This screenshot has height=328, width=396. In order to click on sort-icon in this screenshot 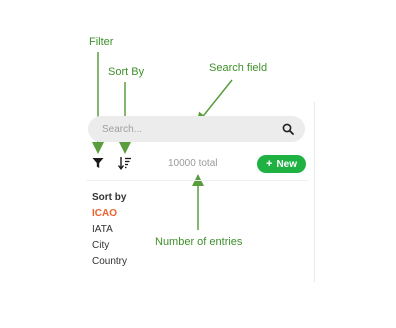, I will do `click(125, 163)`.